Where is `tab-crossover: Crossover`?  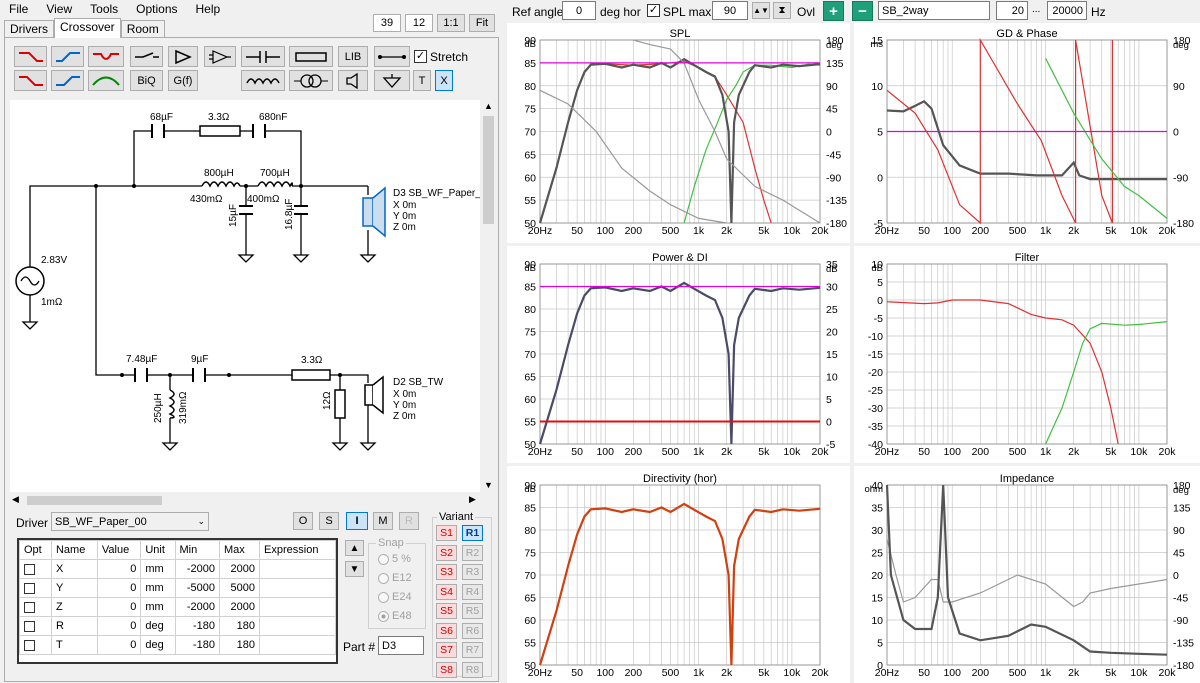
tab-crossover: Crossover is located at coordinates (87, 28).